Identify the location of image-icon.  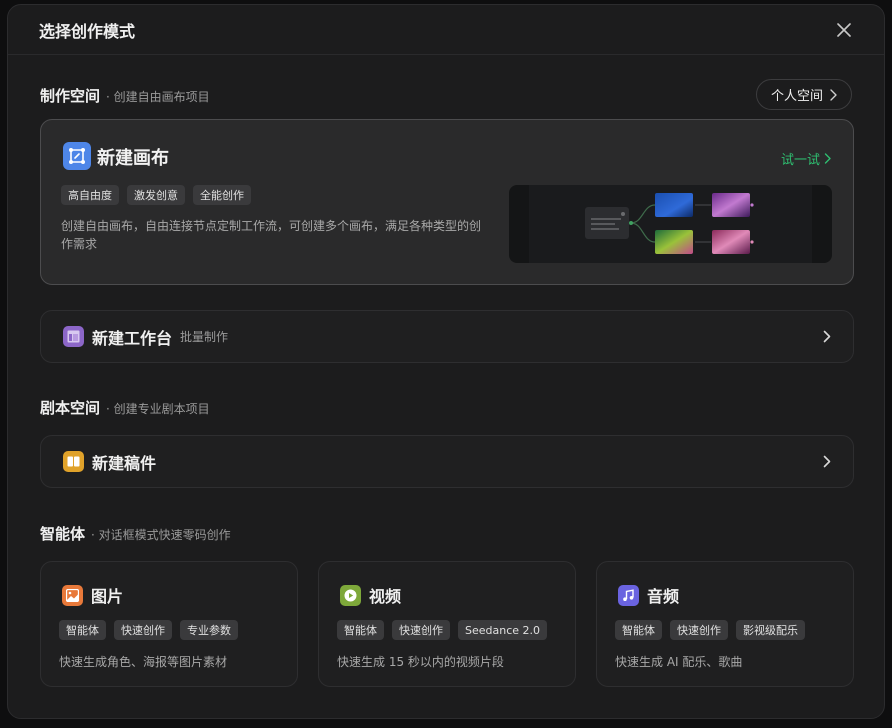
(72, 595).